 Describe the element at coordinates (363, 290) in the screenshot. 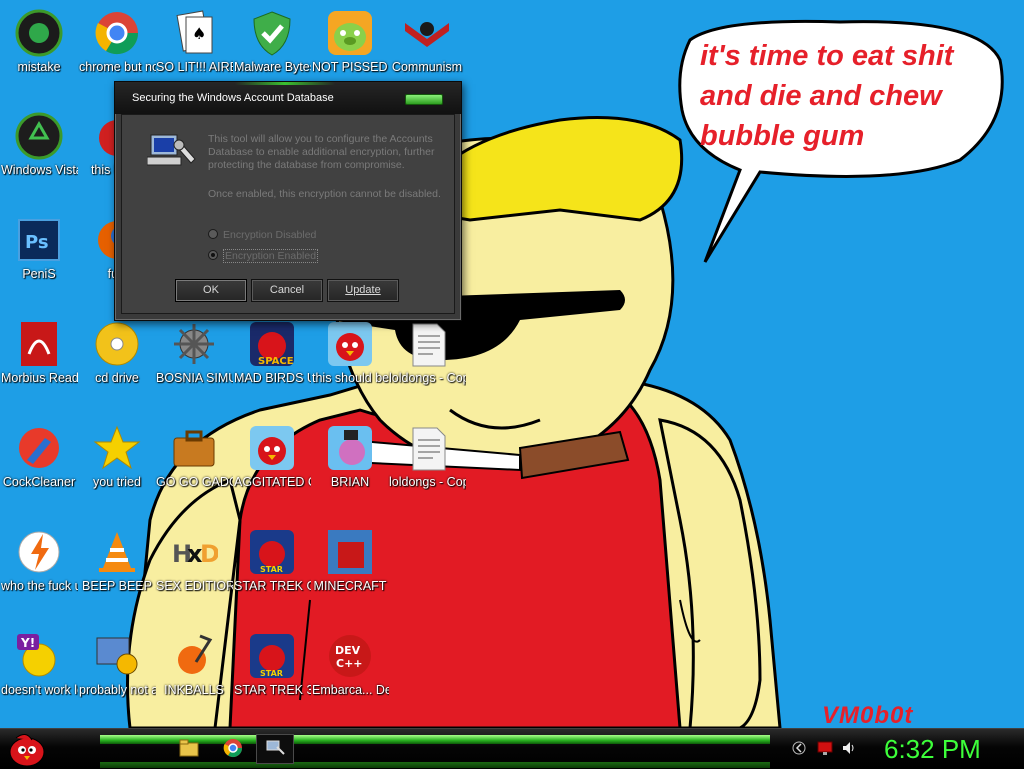

I see `update-button: Update` at that location.